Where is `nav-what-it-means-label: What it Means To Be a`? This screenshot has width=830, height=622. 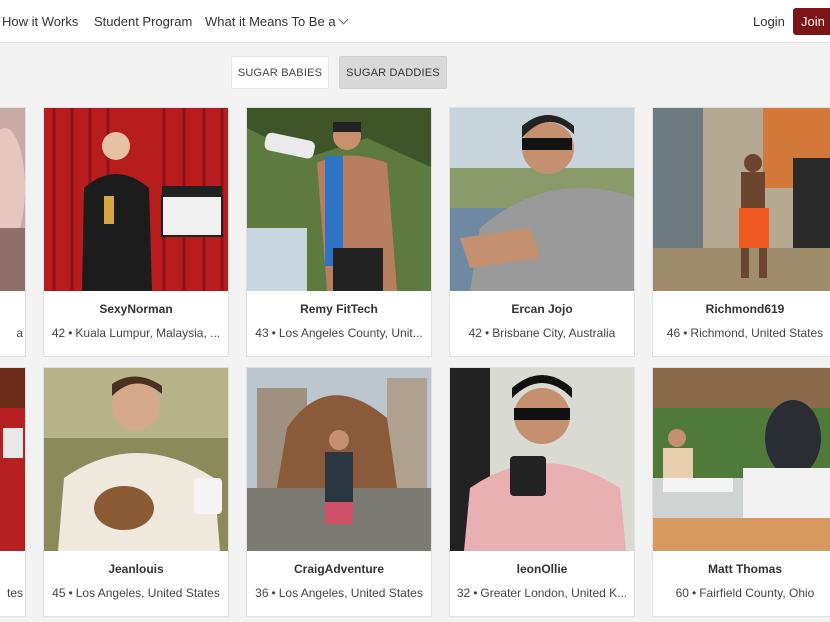
nav-what-it-means-label: What it Means To Be a is located at coordinates (270, 21).